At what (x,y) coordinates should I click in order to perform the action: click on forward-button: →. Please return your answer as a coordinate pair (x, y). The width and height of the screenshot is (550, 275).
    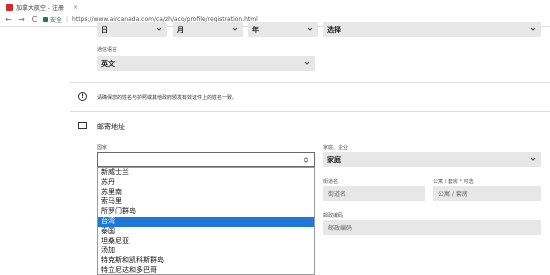
    Looking at the image, I should click on (21, 19).